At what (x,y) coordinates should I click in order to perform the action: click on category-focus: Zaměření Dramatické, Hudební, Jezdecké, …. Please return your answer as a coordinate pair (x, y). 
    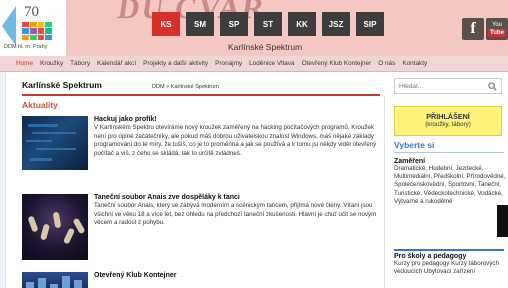
    Looking at the image, I should click on (450, 182).